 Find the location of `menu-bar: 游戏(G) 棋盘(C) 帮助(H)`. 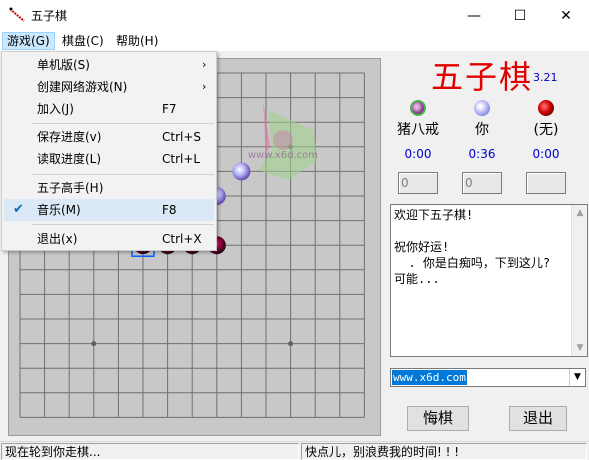

menu-bar: 游戏(G) 棋盘(C) 帮助(H) is located at coordinates (294, 41).